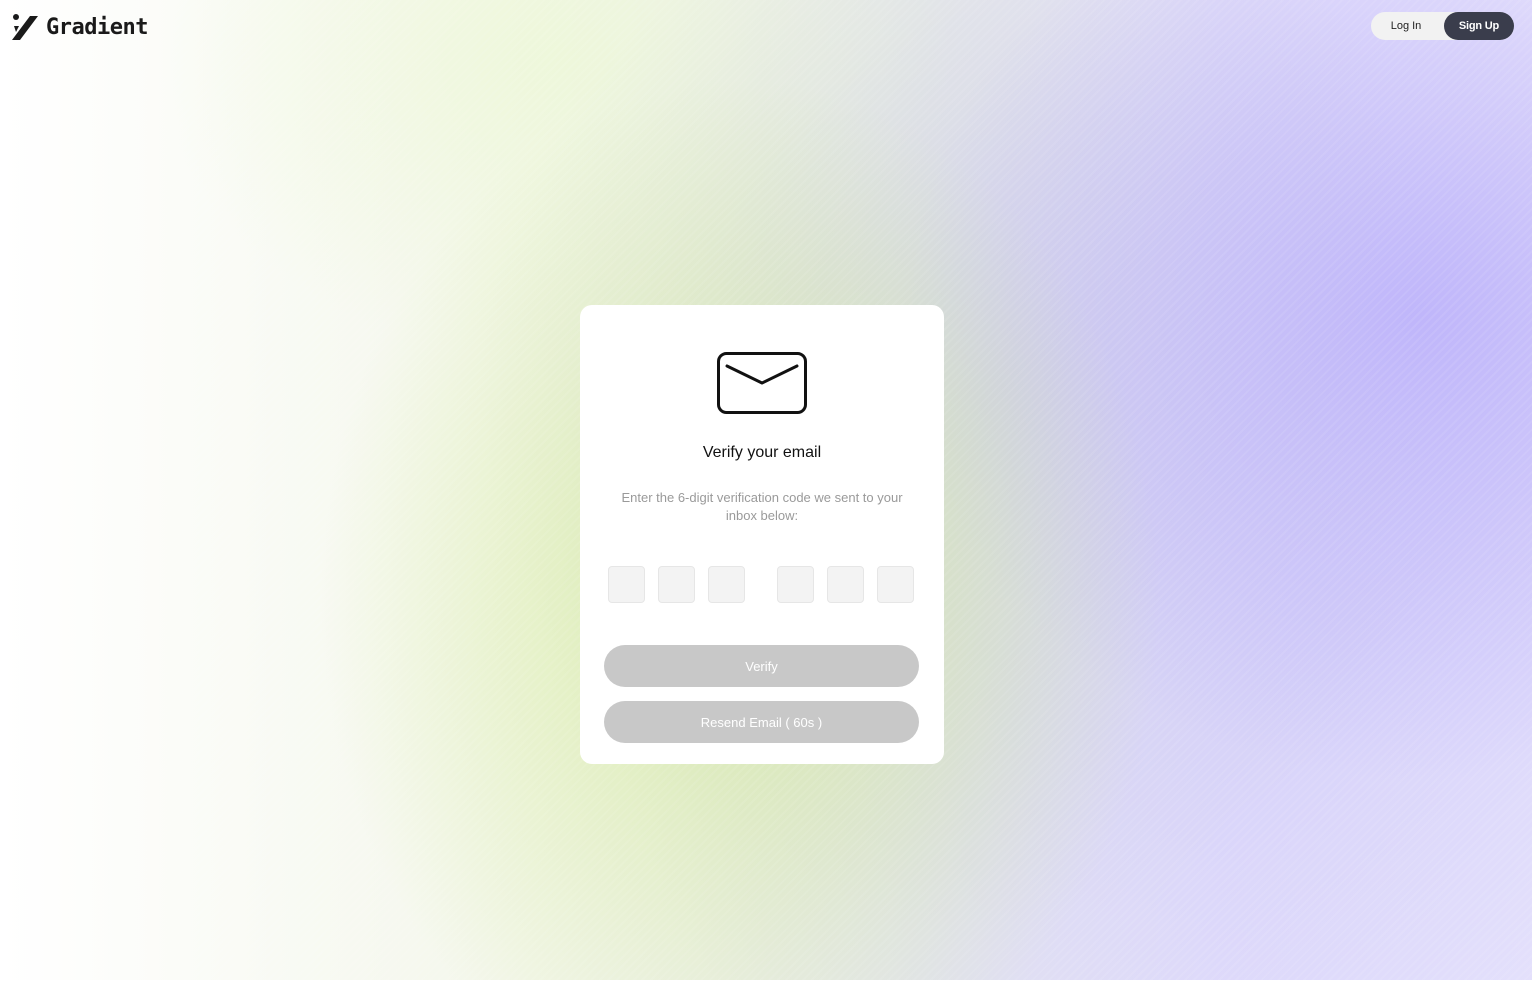 Image resolution: width=1532 pixels, height=981 pixels. I want to click on signup-button: Sign Up, so click(1479, 26).